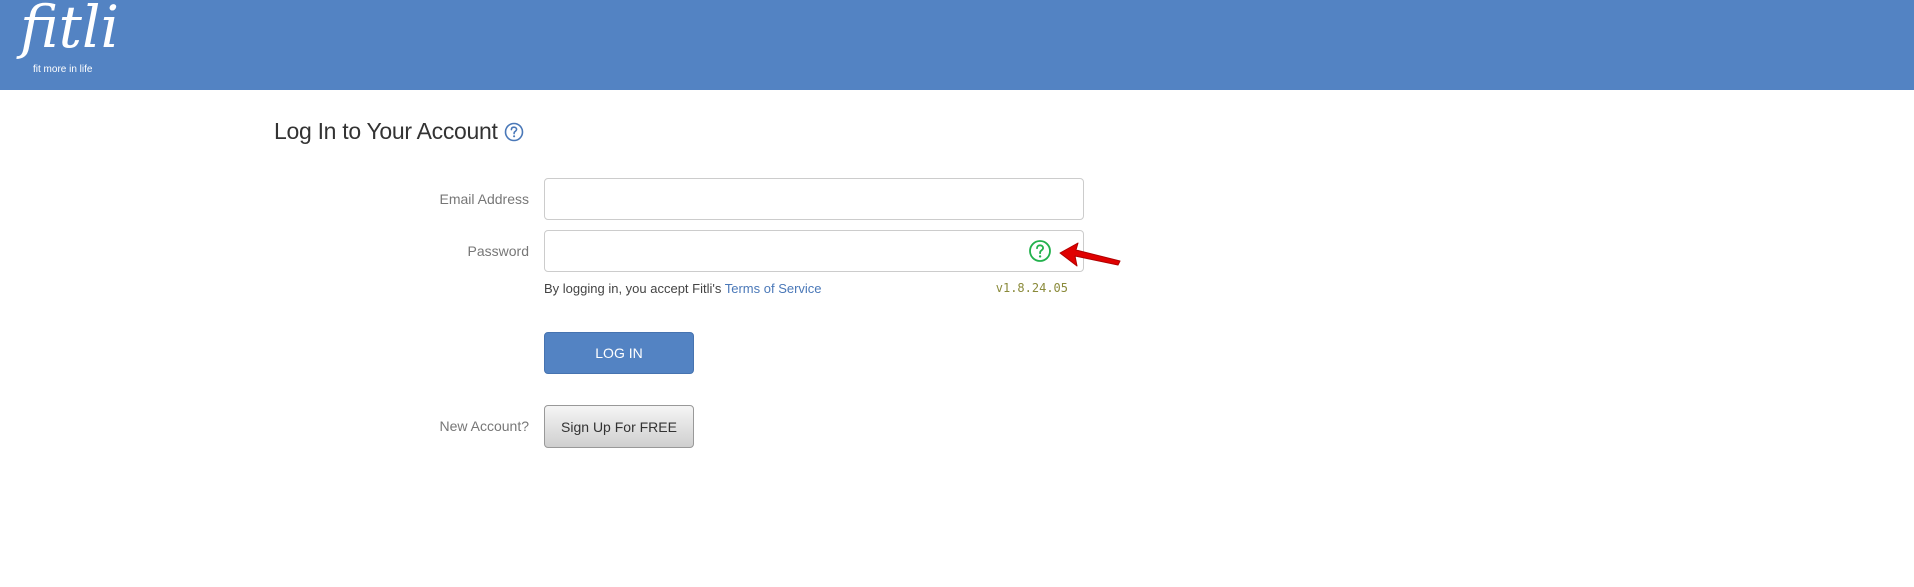 This screenshot has width=1914, height=587. Describe the element at coordinates (634, 288) in the screenshot. I see `terms-prefix: By logging in, you accept Fitli's` at that location.